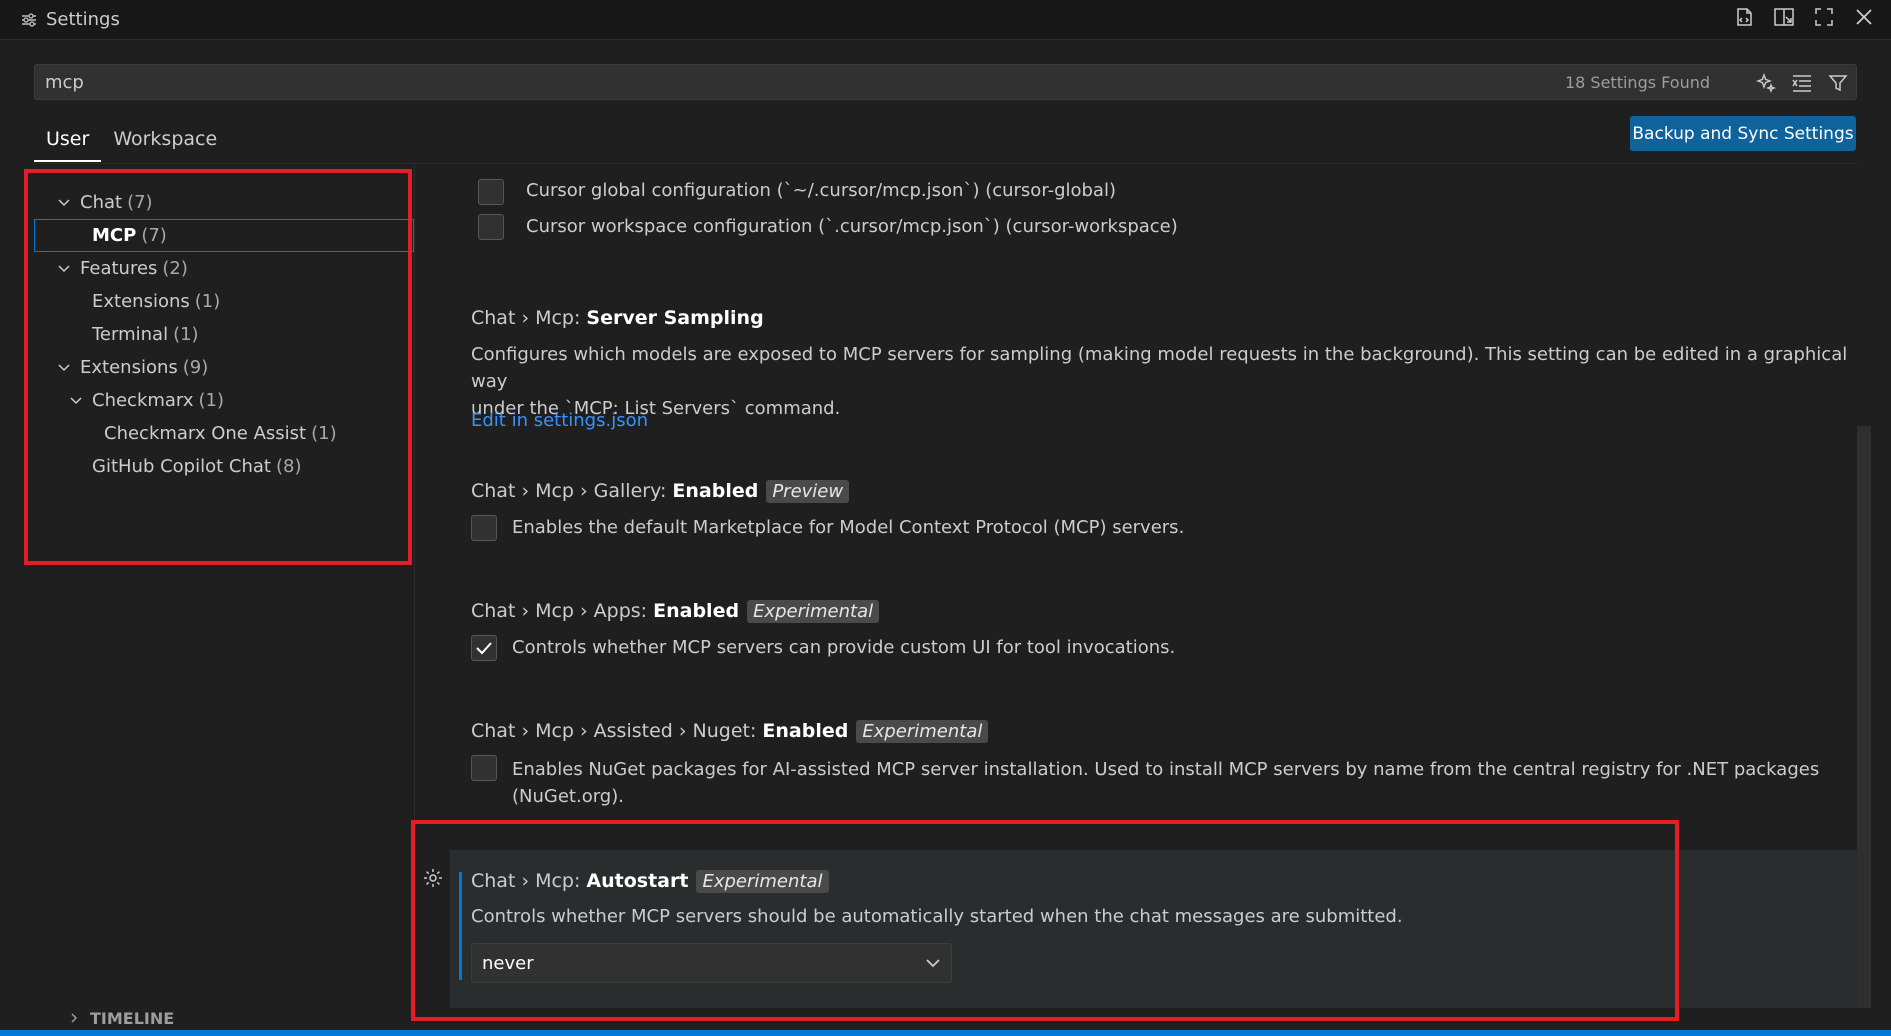 The height and width of the screenshot is (1036, 1891). I want to click on tab-workspace: Workspace, so click(165, 140).